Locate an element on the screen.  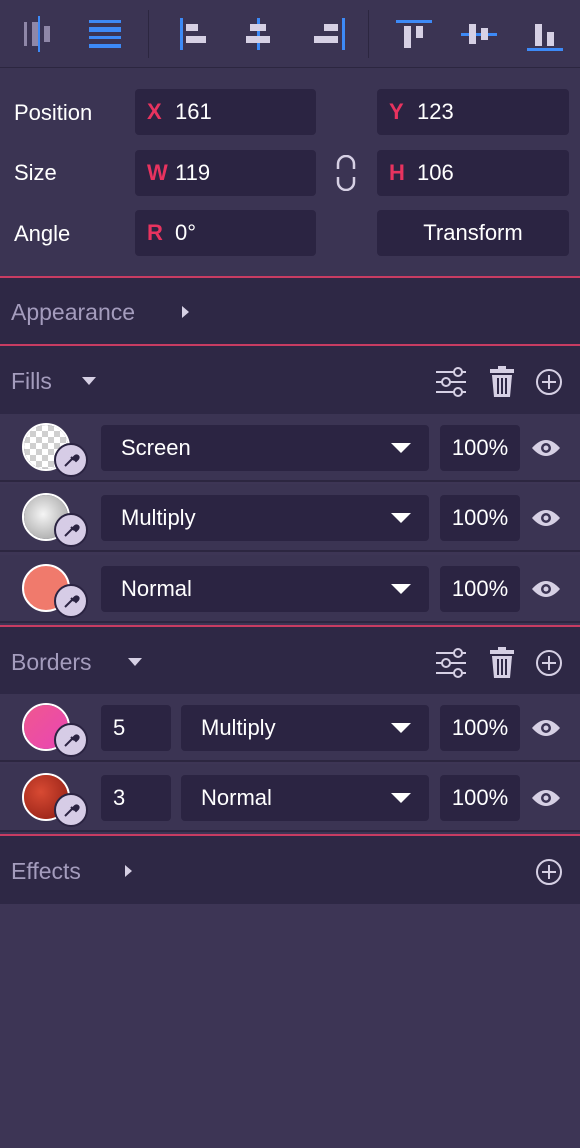
border-width-field: 5 is located at coordinates (136, 728).